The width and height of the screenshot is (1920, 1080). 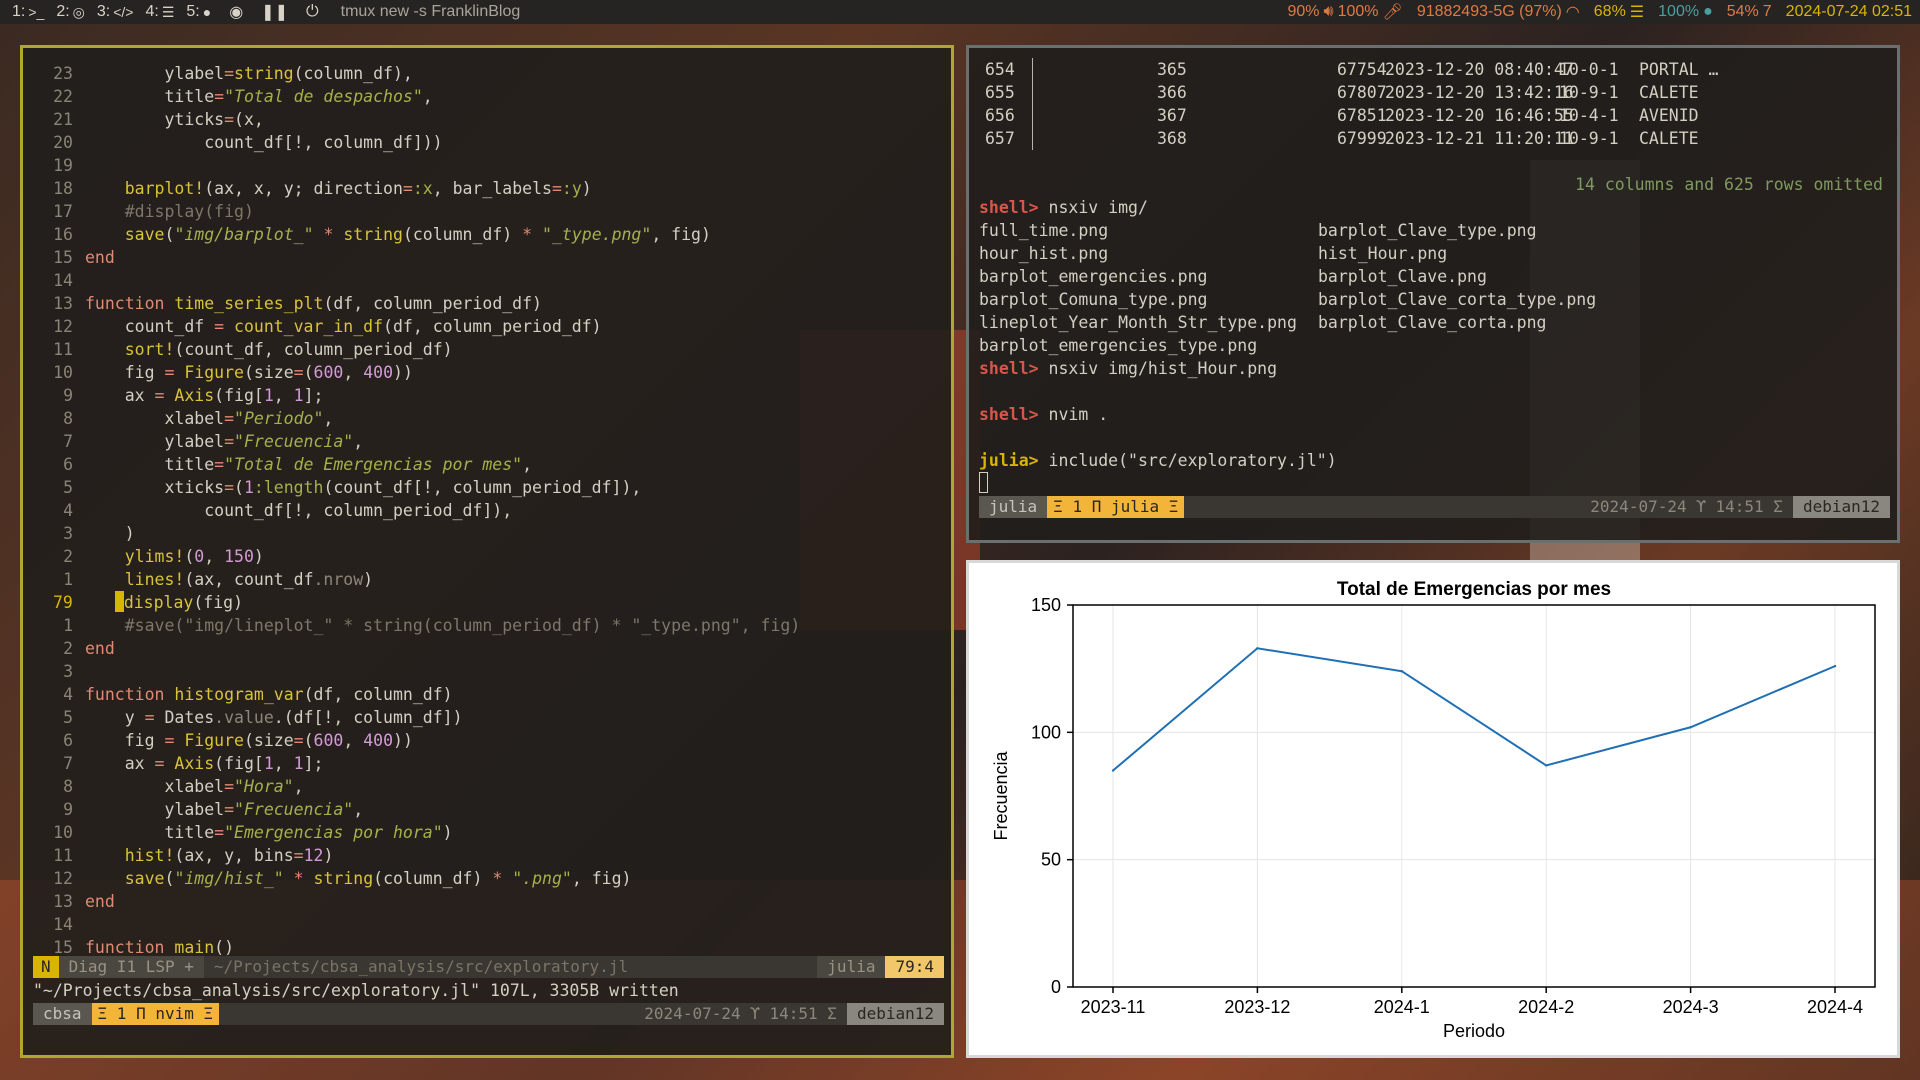 I want to click on x-axis-label: Periodo, so click(x=1474, y=1031).